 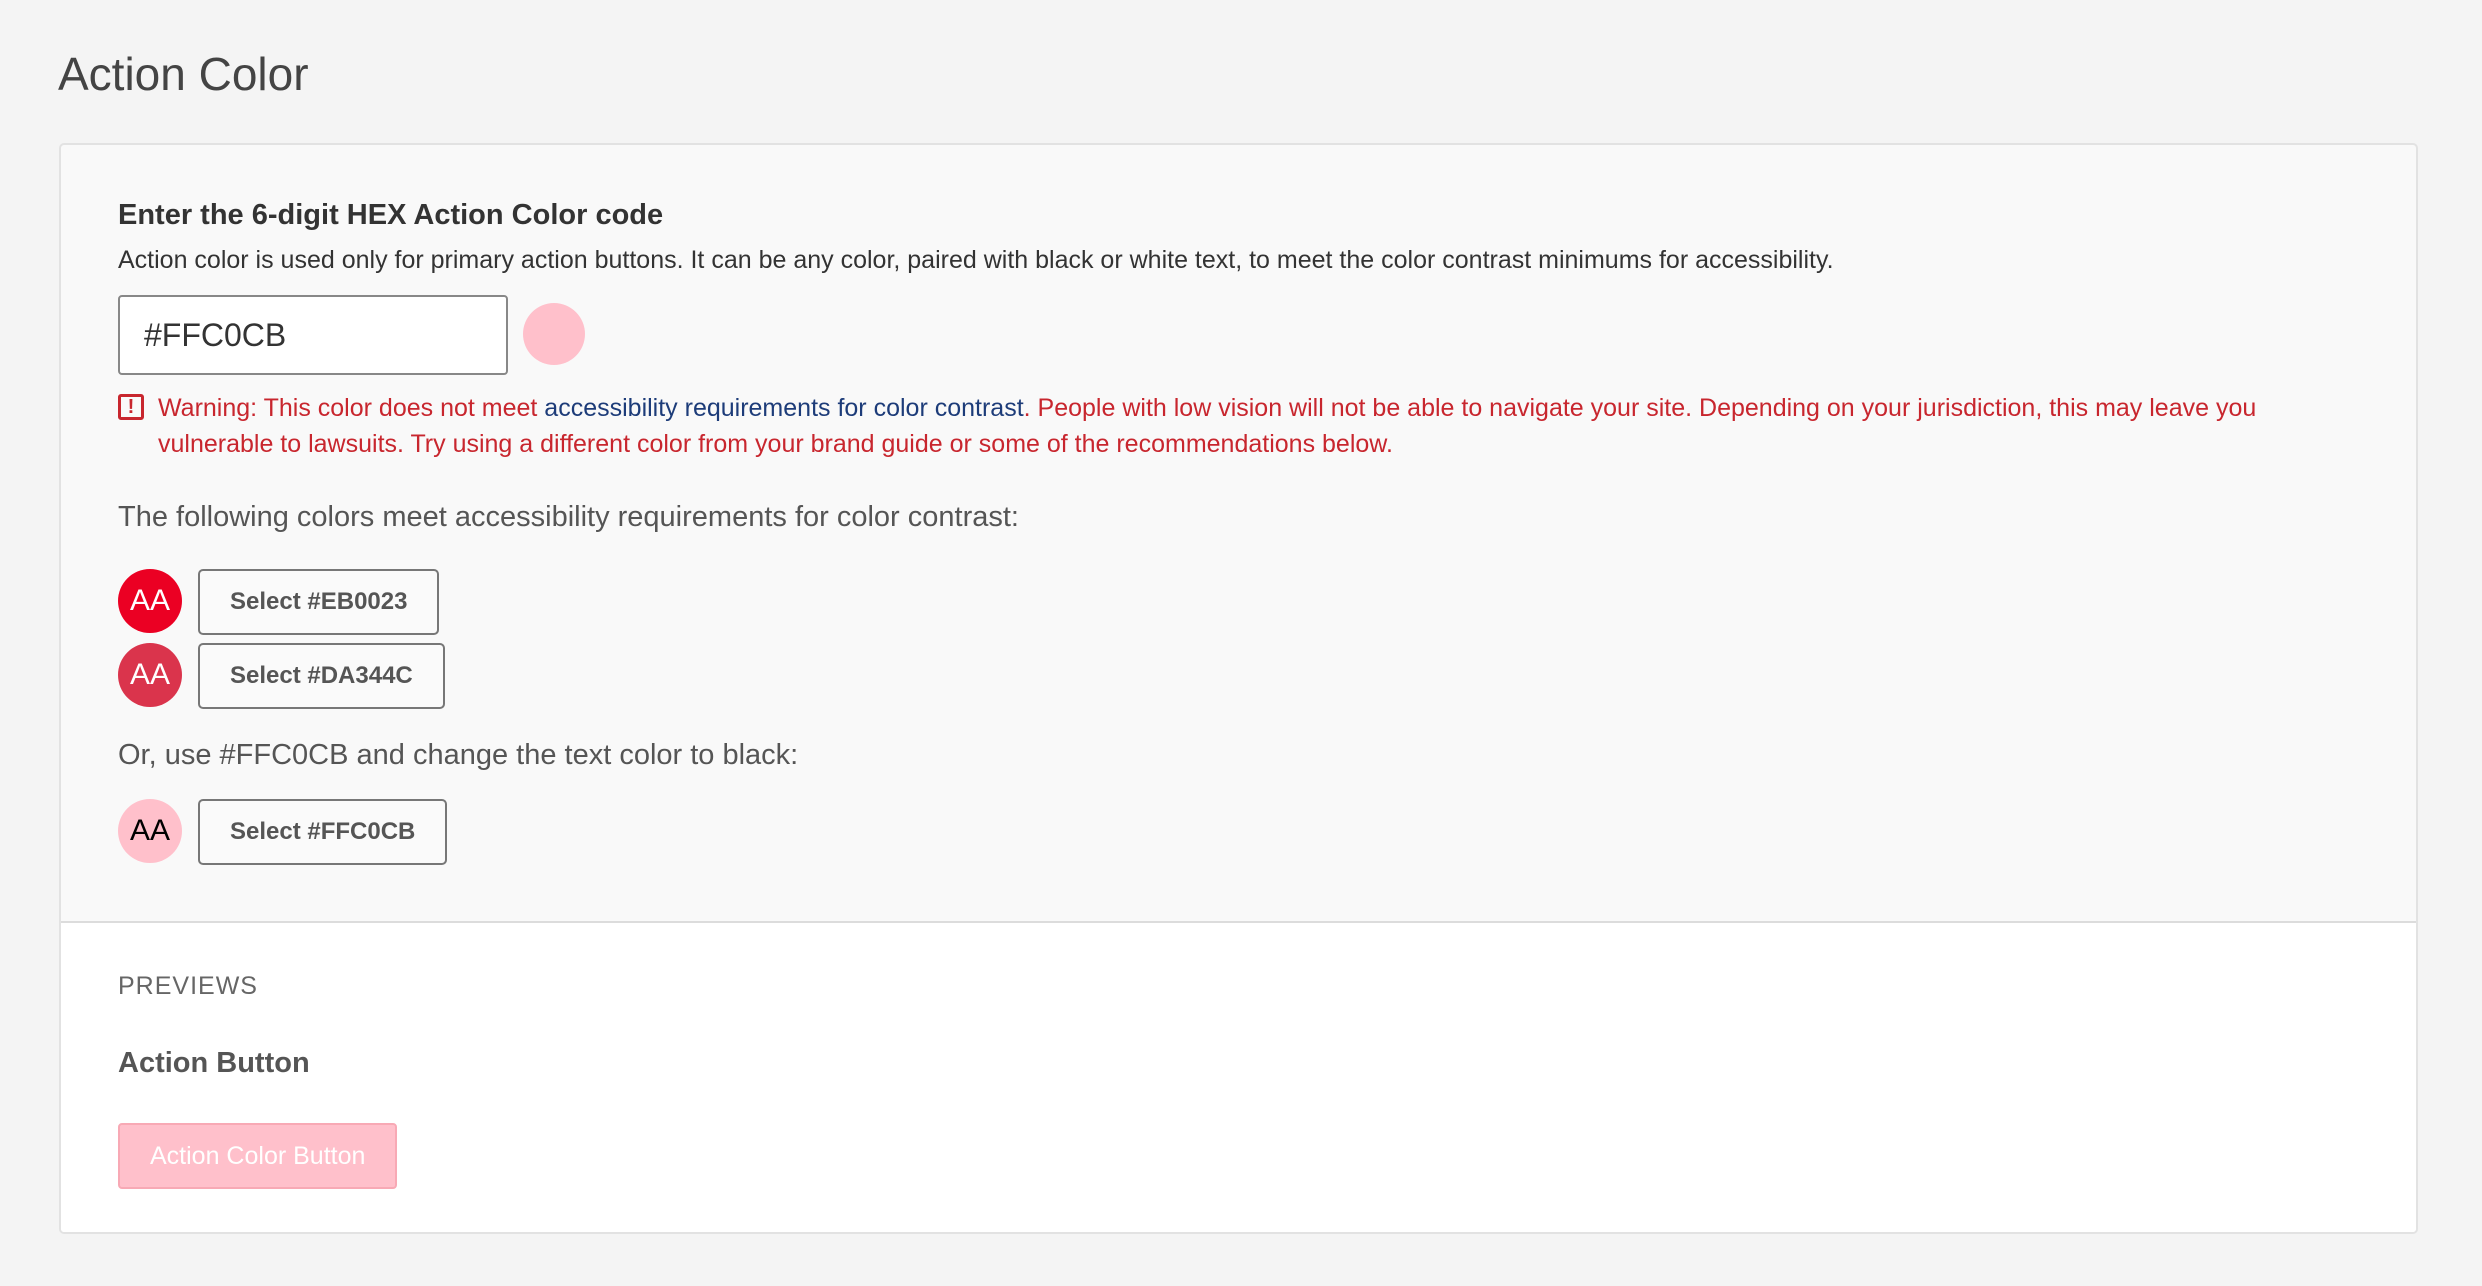 I want to click on action-color-preview-button: Action Color Button, so click(x=258, y=1156).